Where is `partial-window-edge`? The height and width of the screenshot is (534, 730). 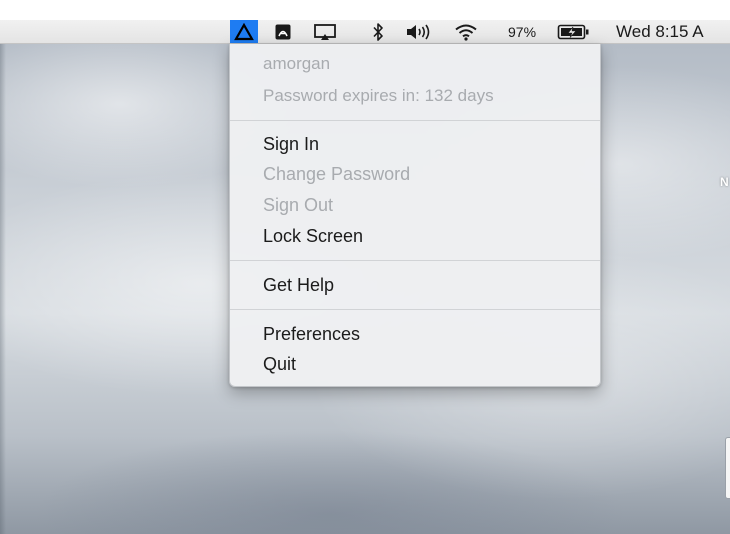
partial-window-edge is located at coordinates (727, 468).